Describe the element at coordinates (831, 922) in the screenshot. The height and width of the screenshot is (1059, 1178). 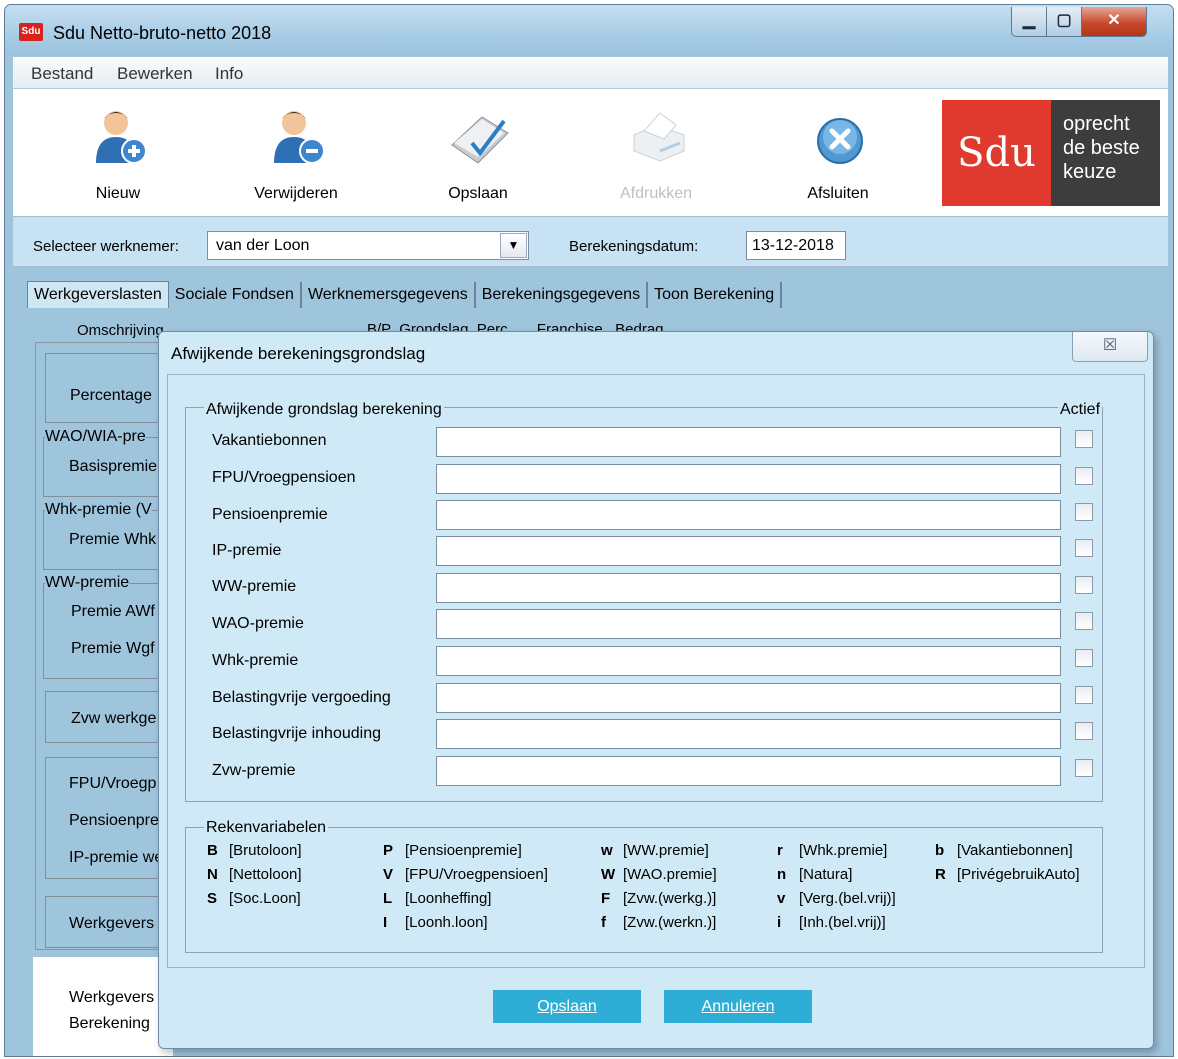
I see `variable-item: i [Inh.(bel.vrij)]` at that location.